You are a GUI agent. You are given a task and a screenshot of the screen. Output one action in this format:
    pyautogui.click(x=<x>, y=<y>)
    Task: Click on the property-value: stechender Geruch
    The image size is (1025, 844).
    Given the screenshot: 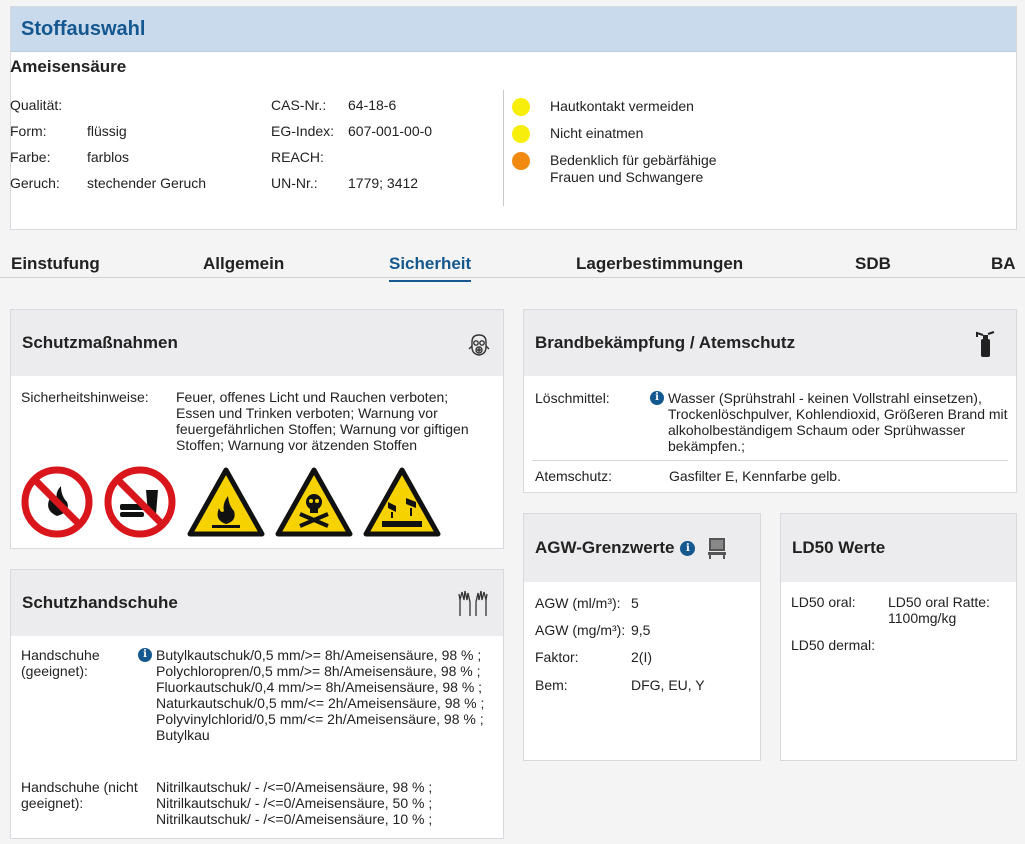 What is the action you would take?
    pyautogui.click(x=147, y=183)
    